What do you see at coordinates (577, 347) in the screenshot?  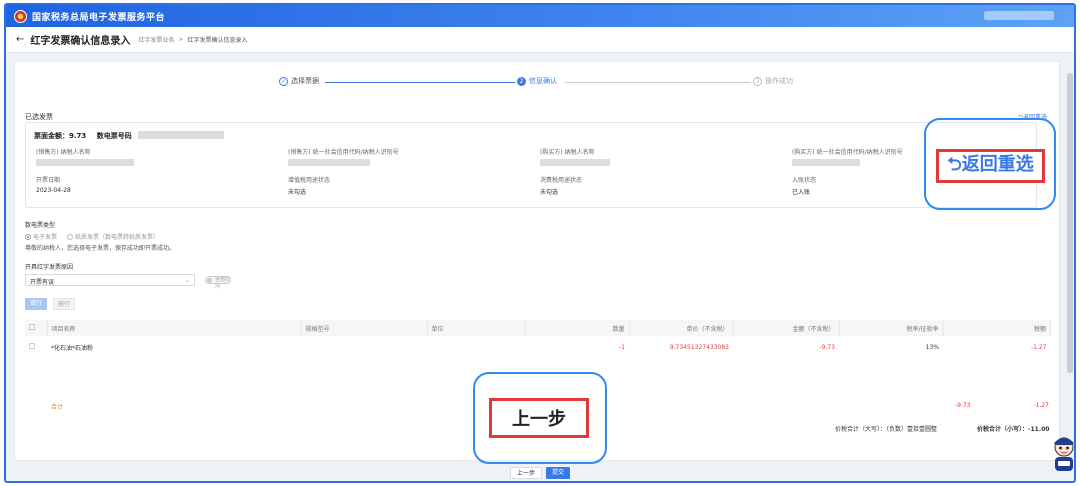 I see `cell-qty: -1` at bounding box center [577, 347].